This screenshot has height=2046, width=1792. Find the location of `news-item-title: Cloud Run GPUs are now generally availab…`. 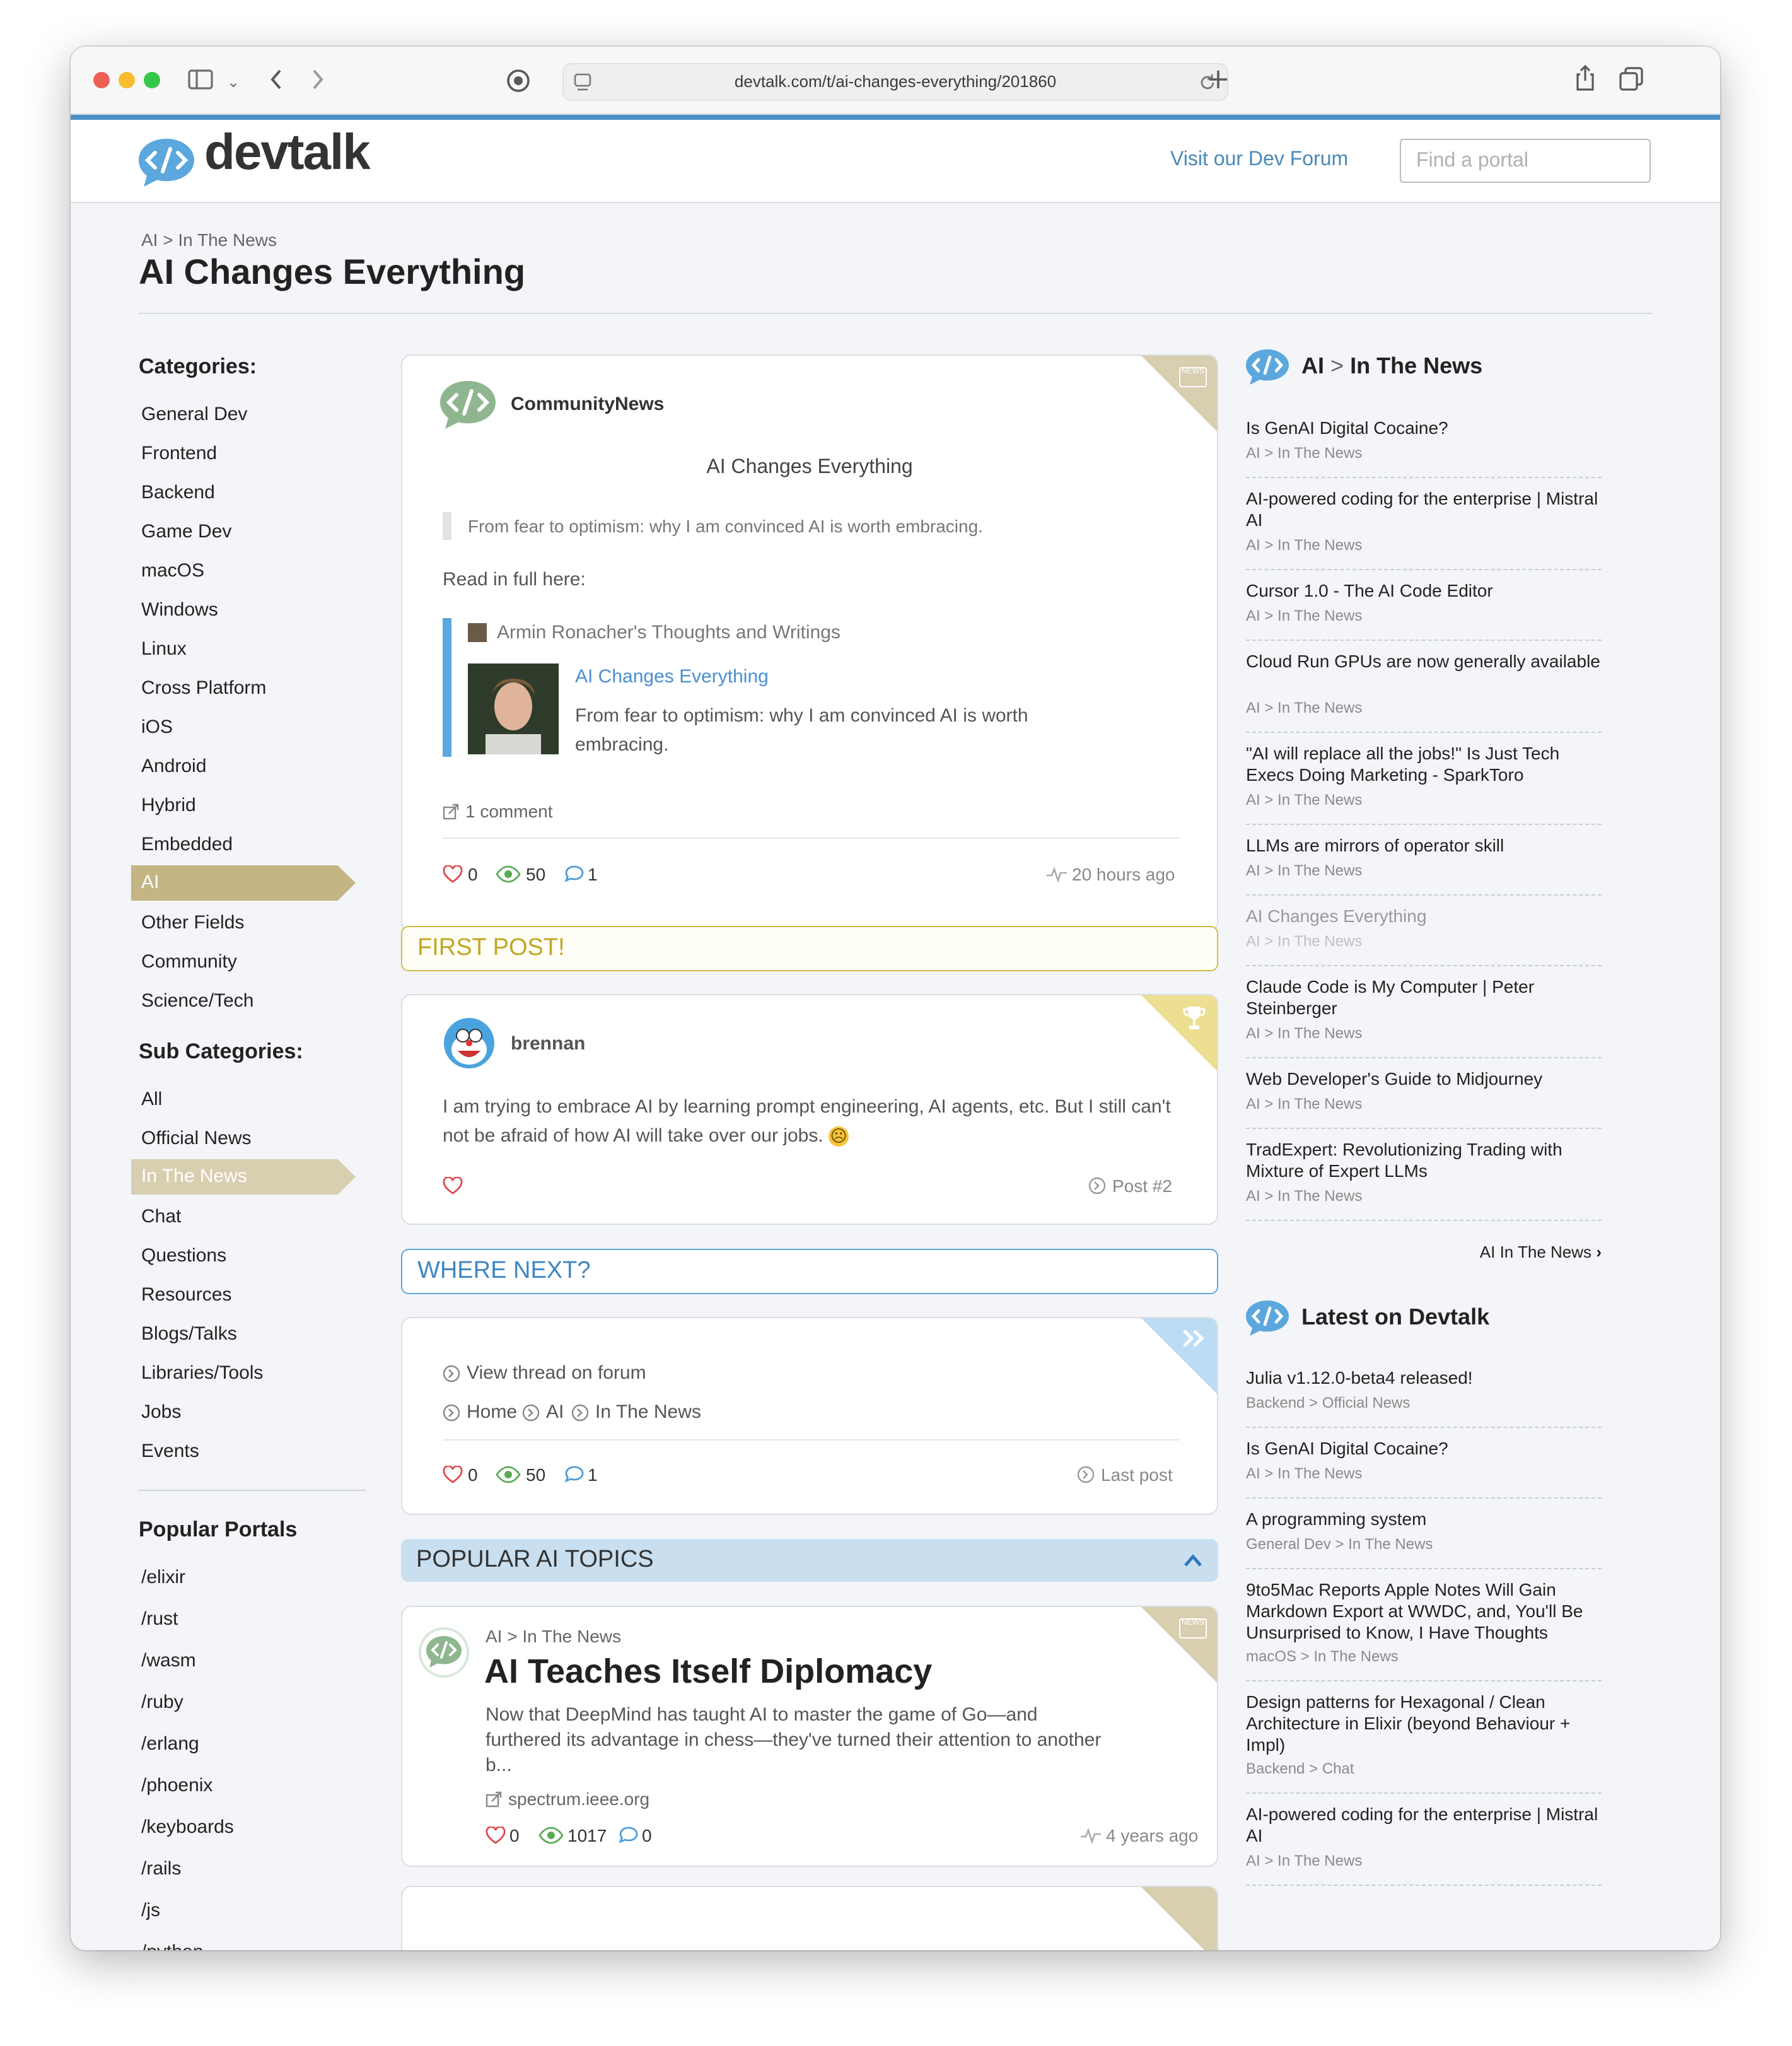

news-item-title: Cloud Run GPUs are now generally availab… is located at coordinates (1424, 661).